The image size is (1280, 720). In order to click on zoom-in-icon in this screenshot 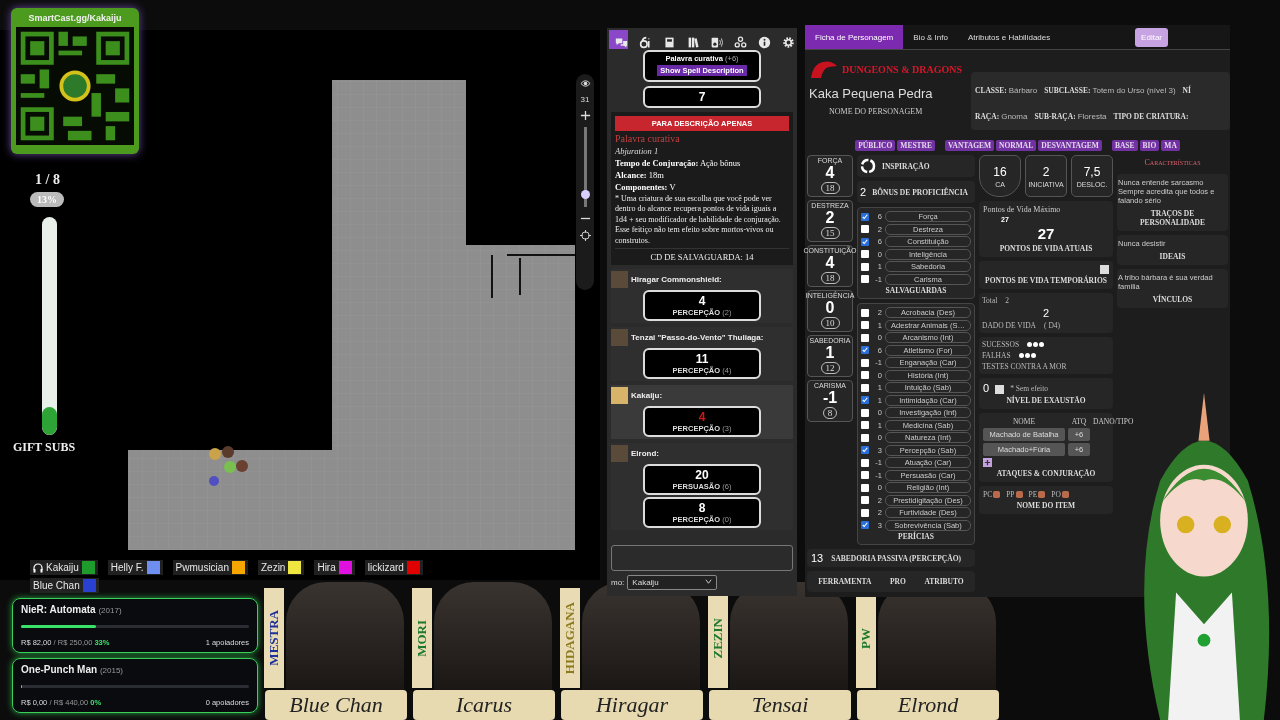, I will do `click(585, 115)`.